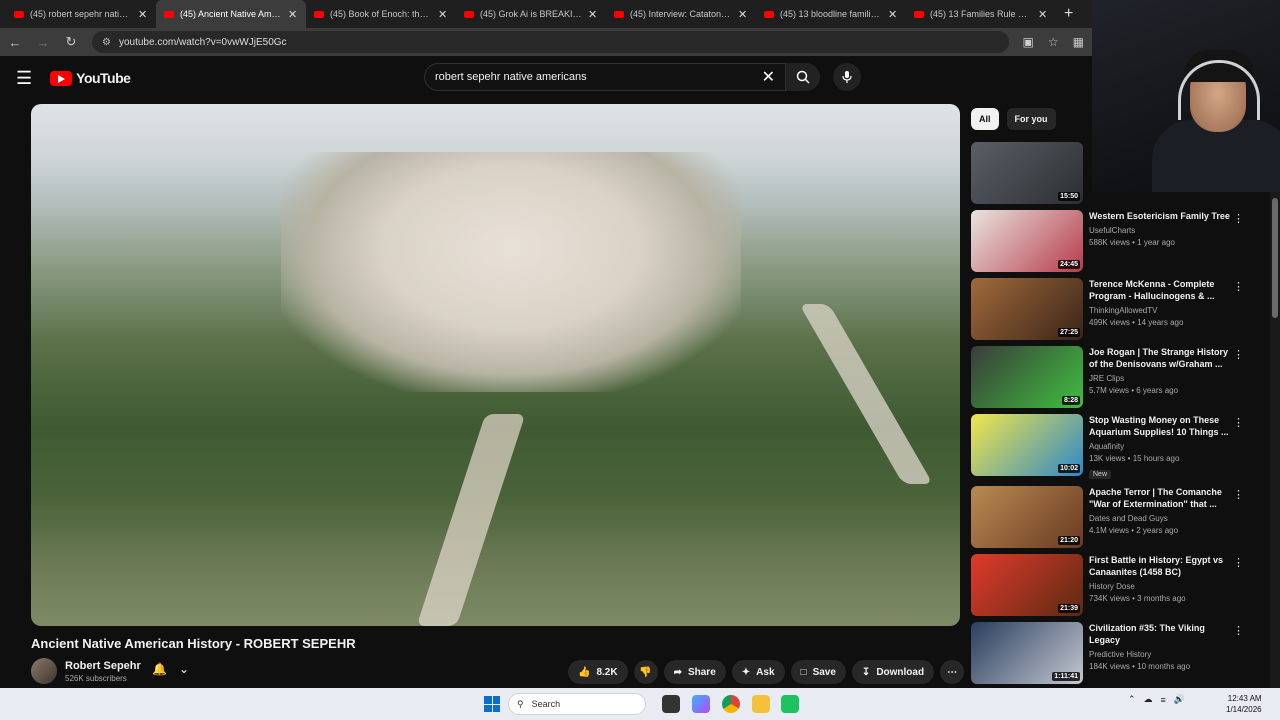 This screenshot has height=720, width=1280. I want to click on browser-tab: (45) Grok Ai is BREAKING Lea ✕, so click(531, 14).